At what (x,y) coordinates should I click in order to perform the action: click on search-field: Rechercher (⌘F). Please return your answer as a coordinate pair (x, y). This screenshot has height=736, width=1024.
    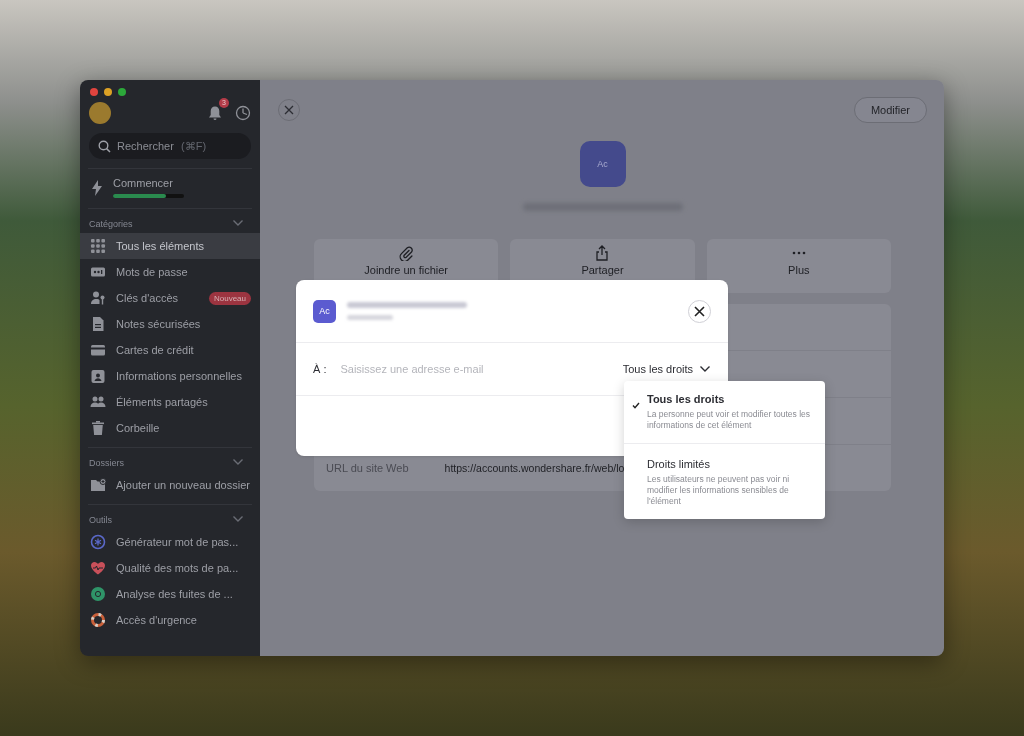
    Looking at the image, I should click on (170, 146).